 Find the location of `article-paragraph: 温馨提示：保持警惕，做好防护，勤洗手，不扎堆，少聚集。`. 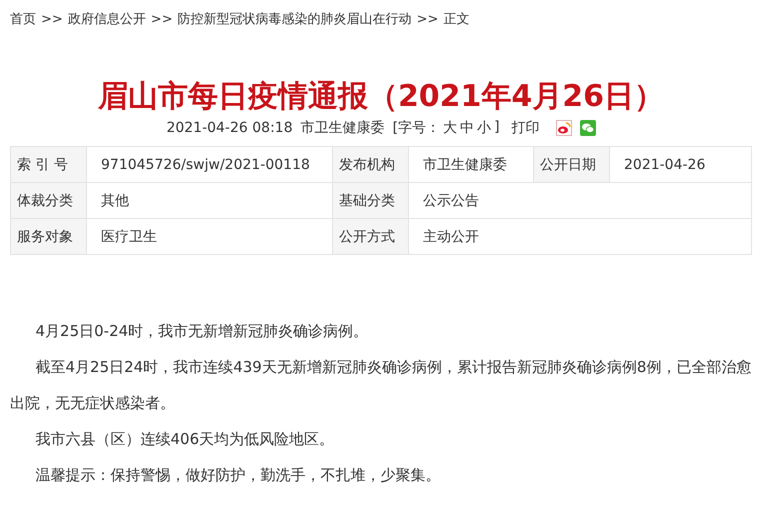

article-paragraph: 温馨提示：保持警惕，做好防护，勤洗手，不扎堆，少聚集。 is located at coordinates (238, 475).